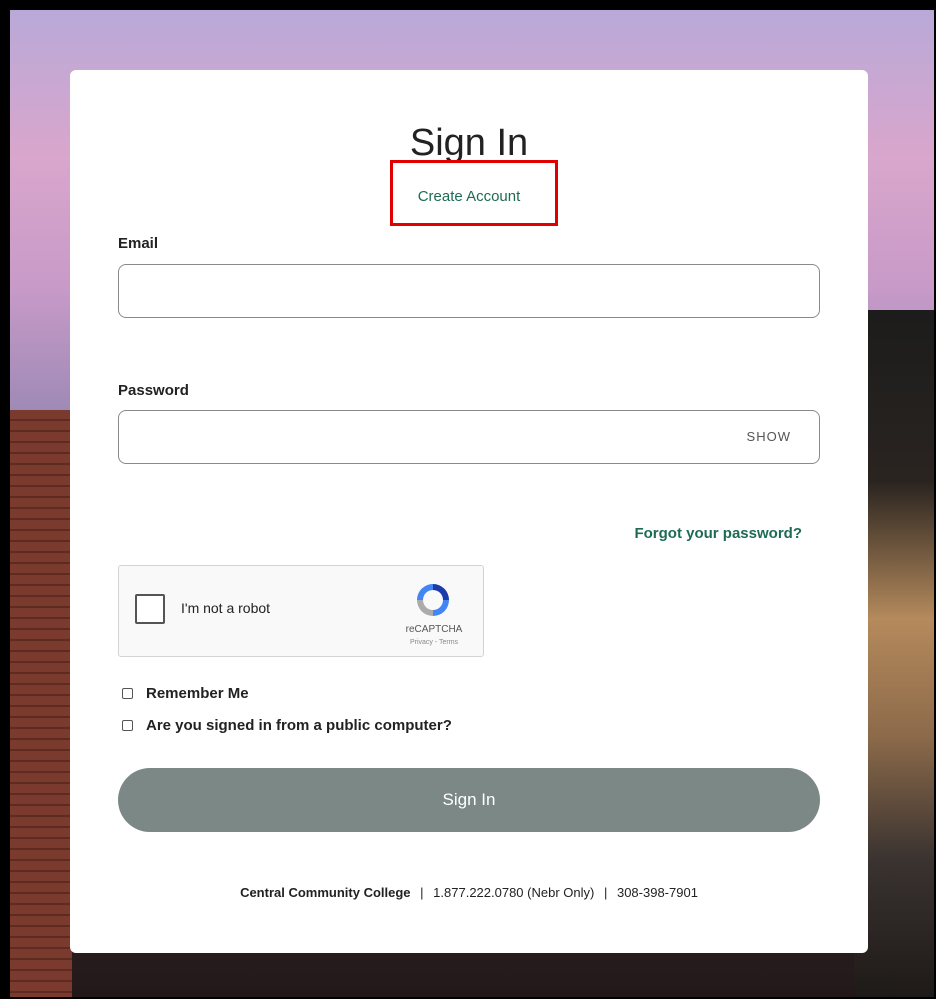  Describe the element at coordinates (127, 725) in the screenshot. I see `public-computer-checkbox` at that location.